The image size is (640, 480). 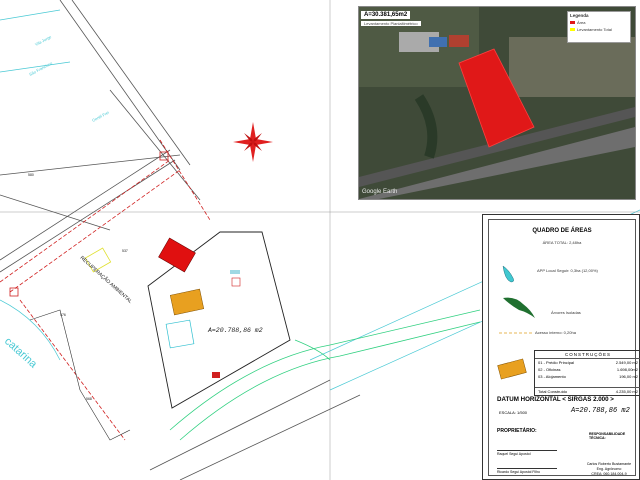 What do you see at coordinates (516, 333) in the screenshot?
I see `access-line-icon` at bounding box center [516, 333].